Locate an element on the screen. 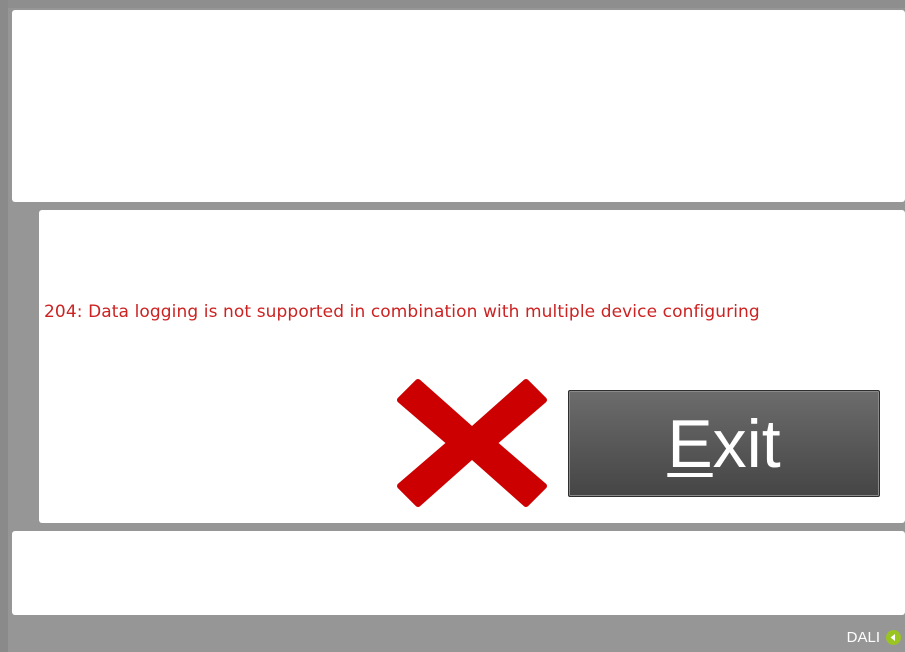 This screenshot has width=905, height=652. error-x-icon is located at coordinates (472, 443).